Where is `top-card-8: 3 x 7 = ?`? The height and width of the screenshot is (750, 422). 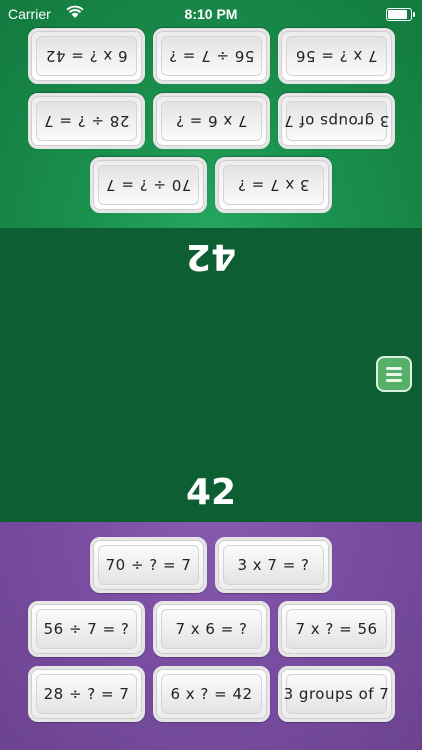
top-card-8: 3 x 7 = ? is located at coordinates (273, 185).